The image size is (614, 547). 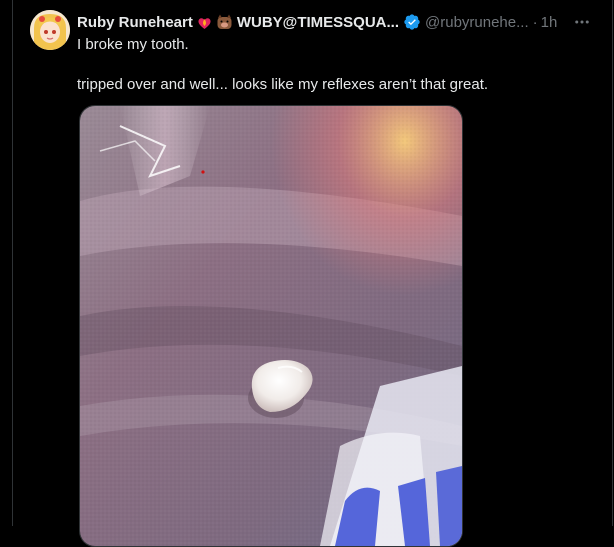 I want to click on tweet-text-line: I broke my tooth., so click(x=133, y=44).